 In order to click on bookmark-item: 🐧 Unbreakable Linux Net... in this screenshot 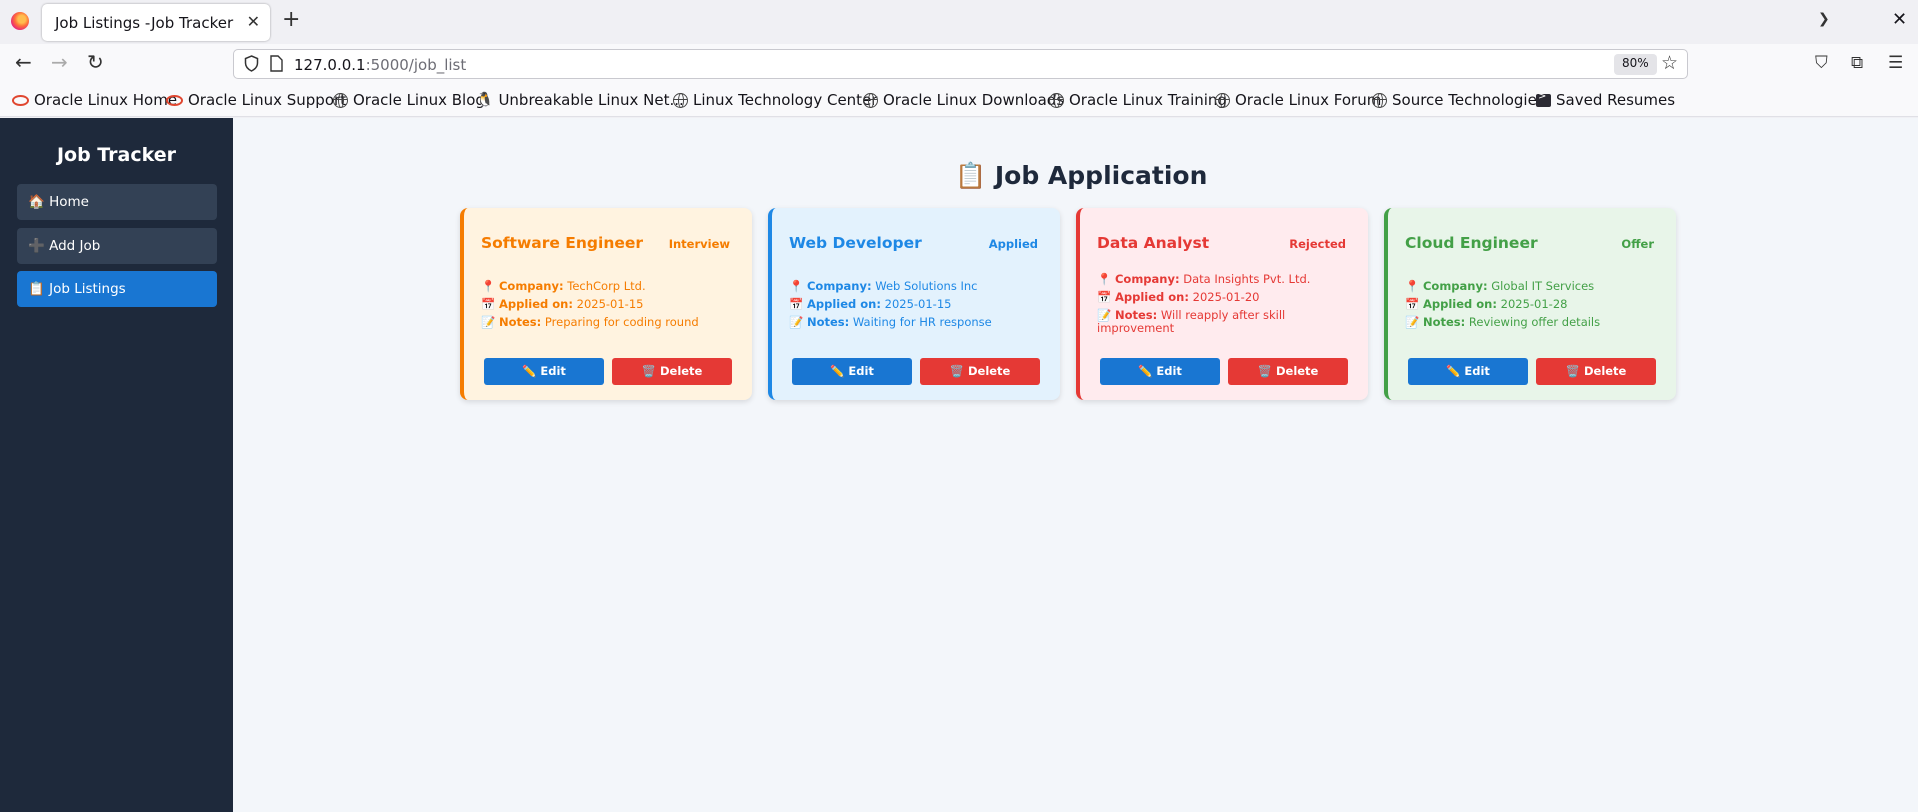, I will do `click(580, 100)`.